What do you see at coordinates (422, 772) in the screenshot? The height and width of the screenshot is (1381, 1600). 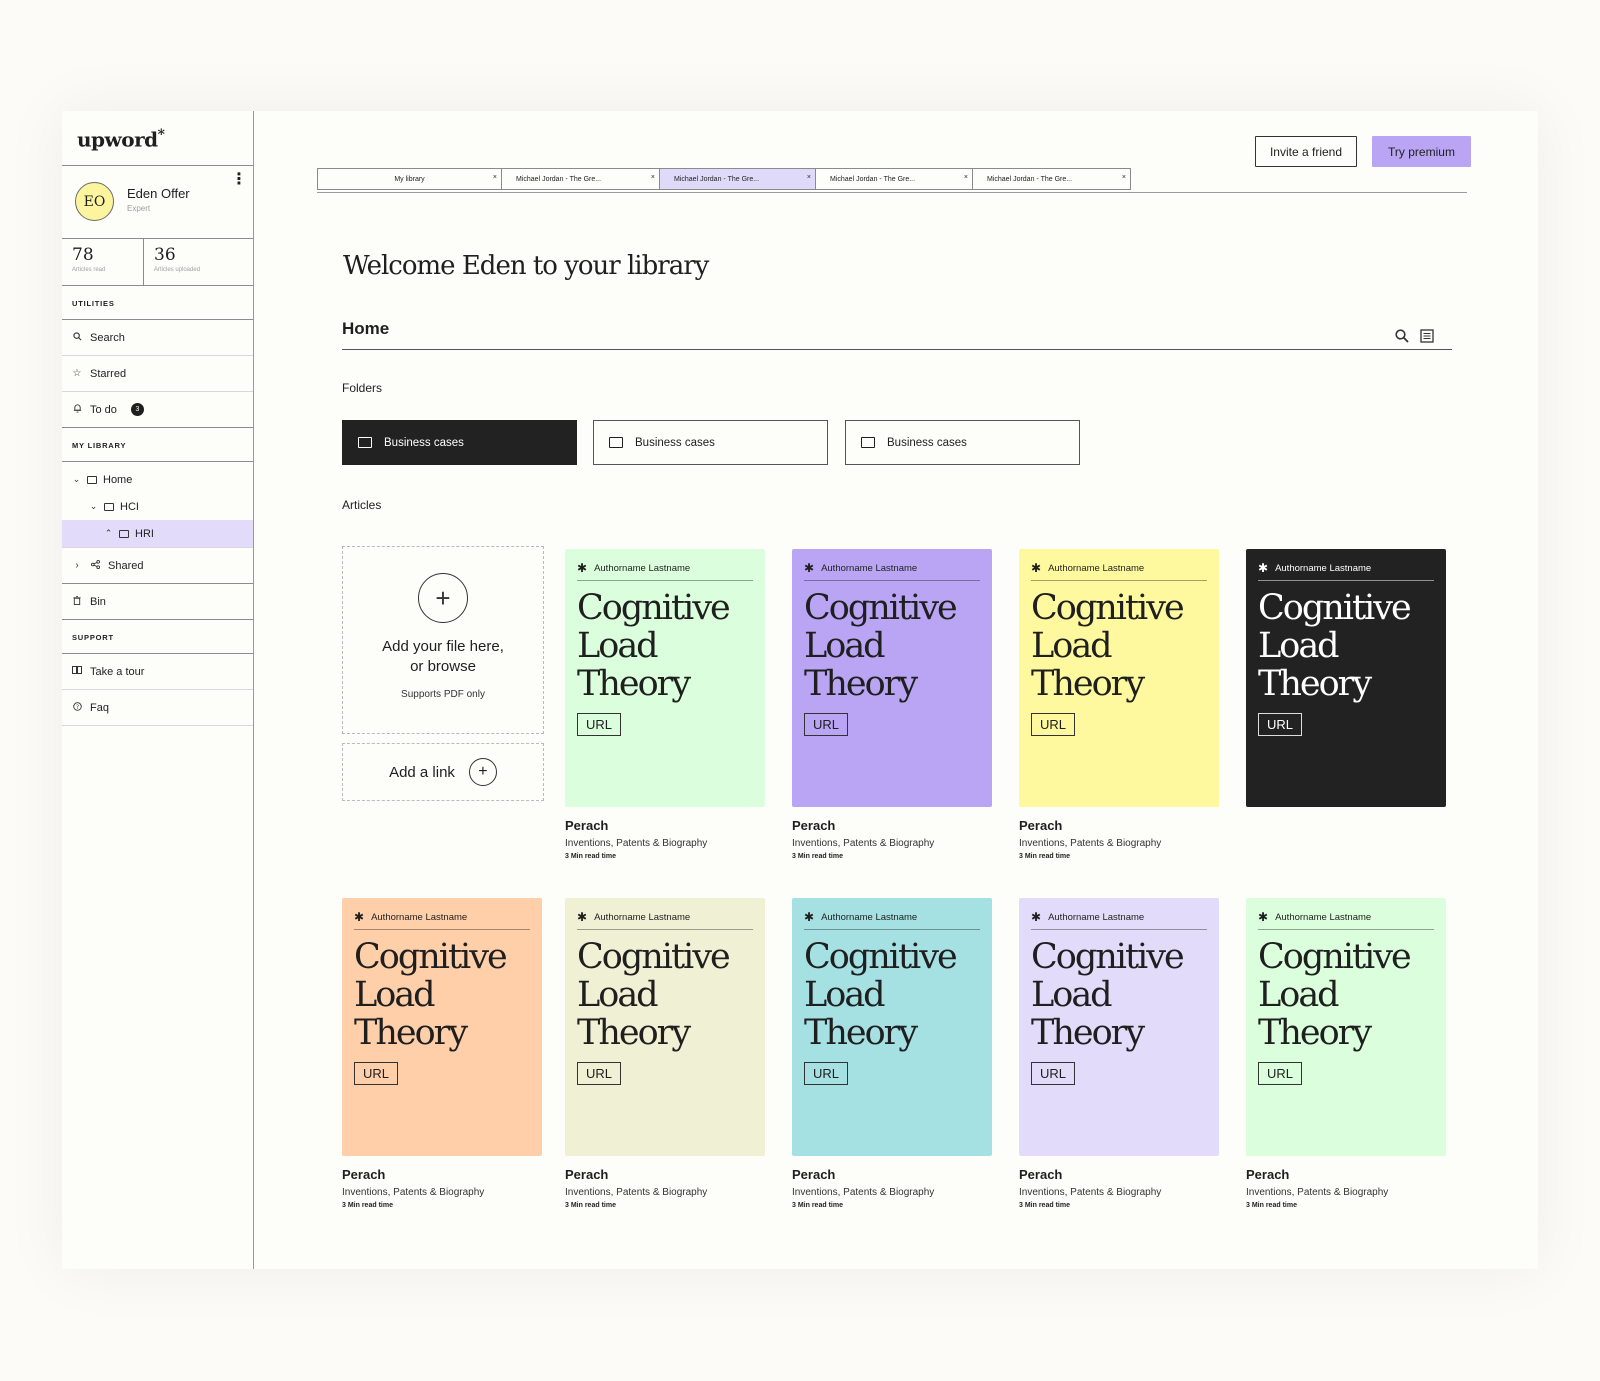 I see `add-link-label: Add a link` at bounding box center [422, 772].